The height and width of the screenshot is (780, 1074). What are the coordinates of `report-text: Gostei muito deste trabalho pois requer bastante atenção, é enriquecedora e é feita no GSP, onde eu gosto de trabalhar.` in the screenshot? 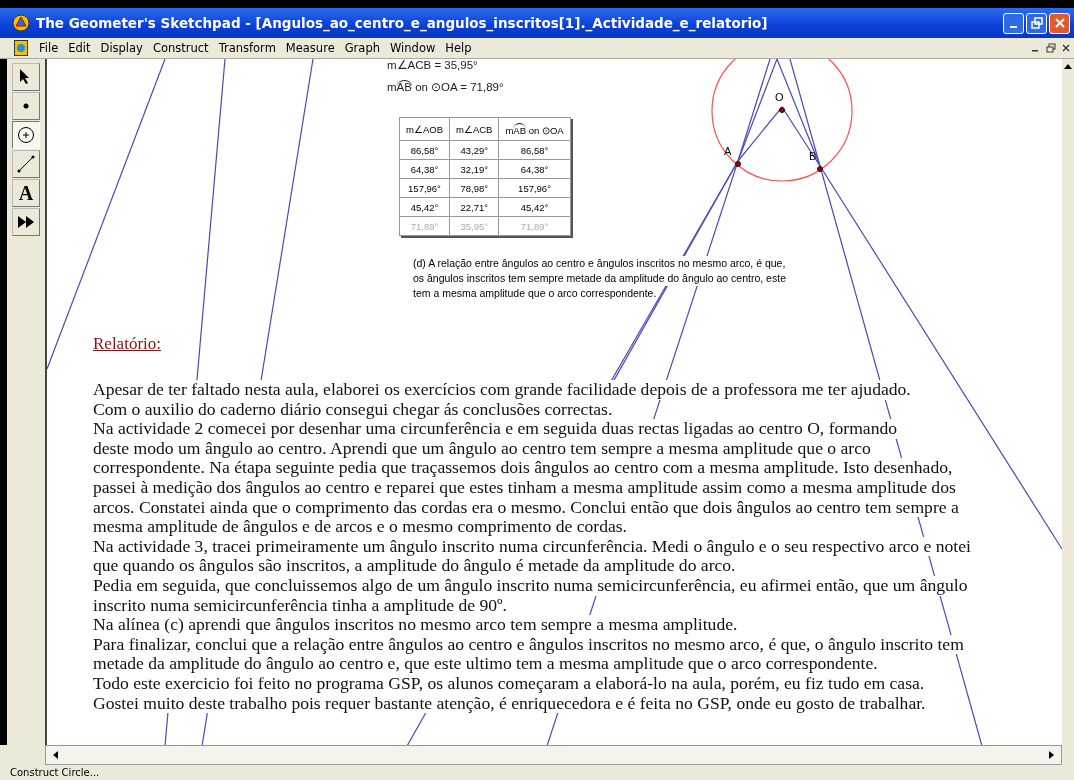 It's located at (509, 703).